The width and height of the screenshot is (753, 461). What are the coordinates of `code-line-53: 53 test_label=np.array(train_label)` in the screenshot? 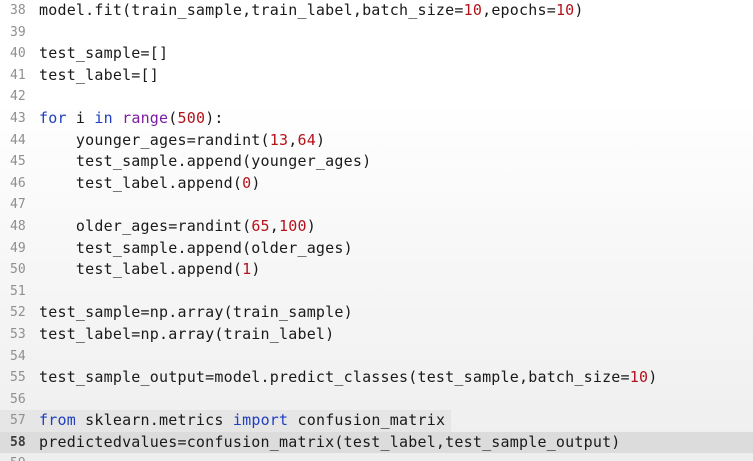 It's located at (376, 335).